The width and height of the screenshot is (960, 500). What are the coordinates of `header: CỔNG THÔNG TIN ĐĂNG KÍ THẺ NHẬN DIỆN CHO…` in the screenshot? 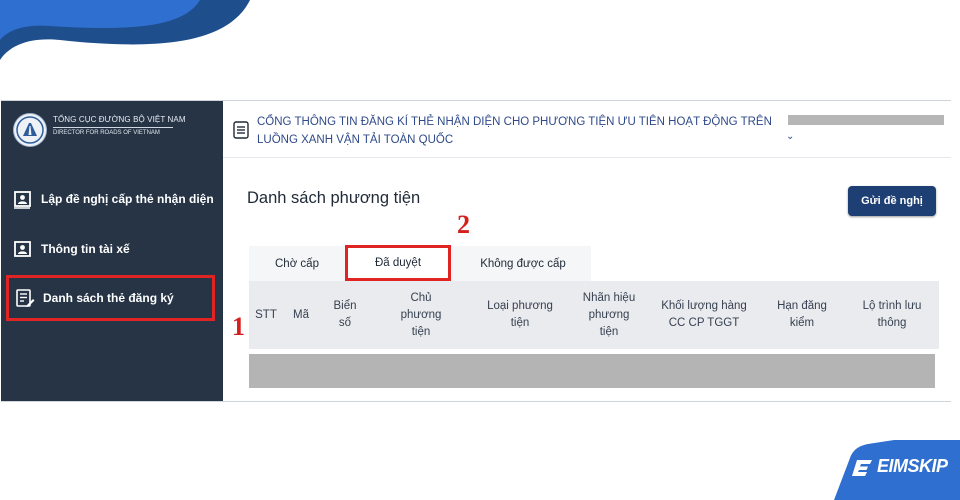 It's located at (587, 129).